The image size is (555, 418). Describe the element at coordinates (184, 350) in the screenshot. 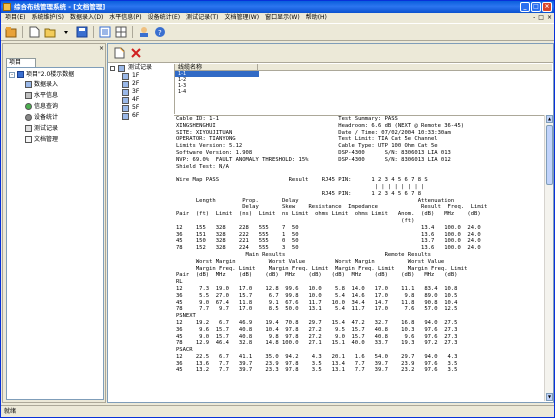

I see `report-line: PSACR` at that location.